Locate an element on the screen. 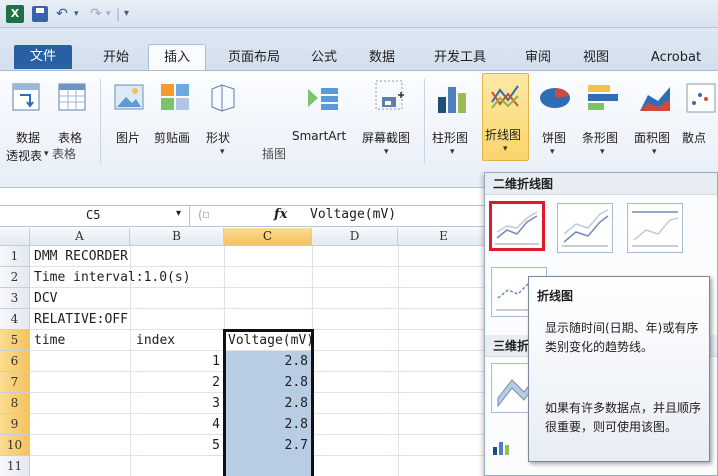  row-header-11: 11 is located at coordinates (15, 466).